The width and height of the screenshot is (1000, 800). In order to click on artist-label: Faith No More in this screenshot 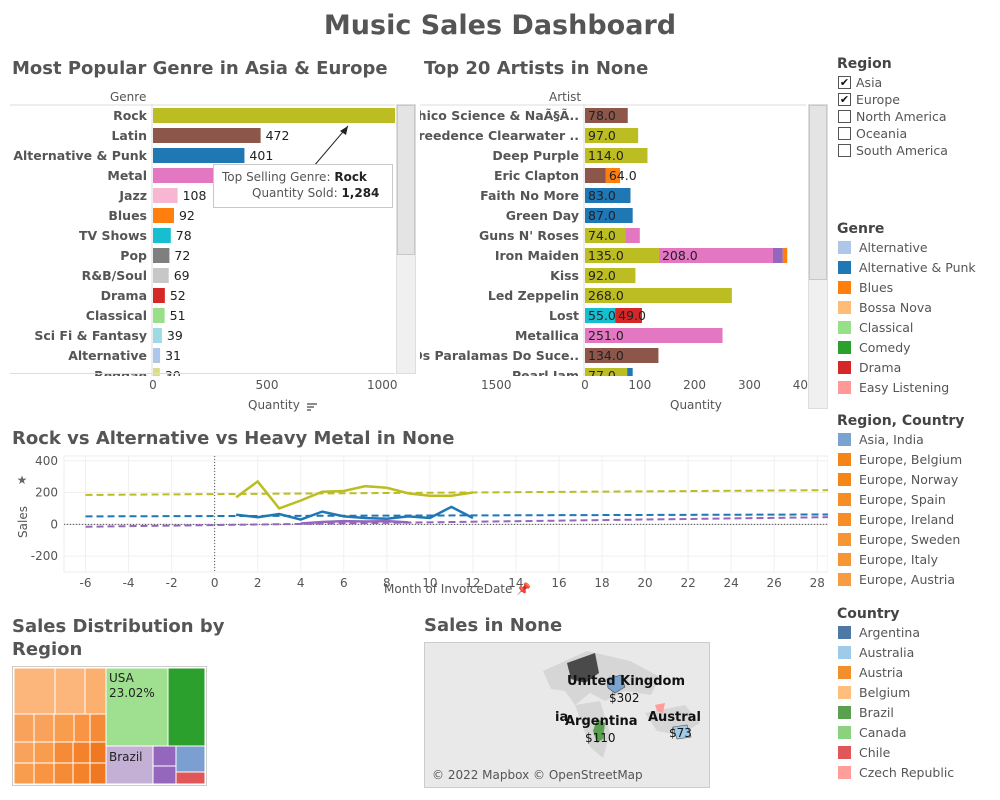, I will do `click(529, 195)`.